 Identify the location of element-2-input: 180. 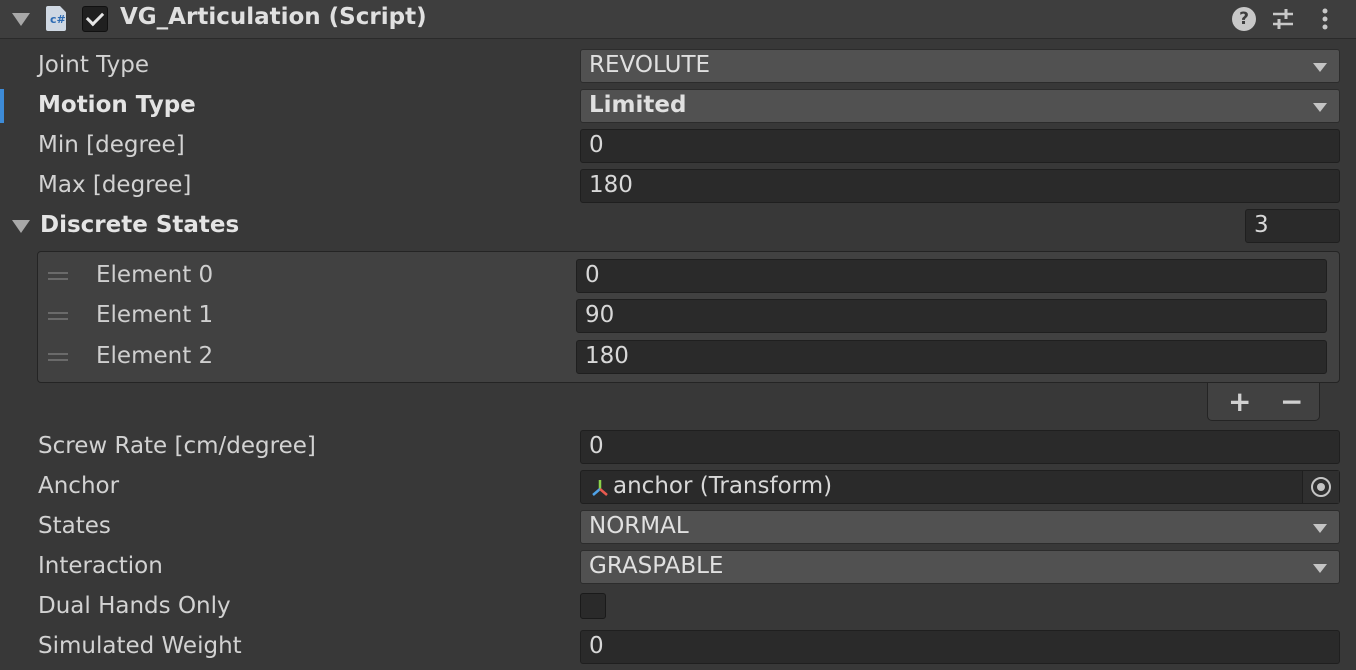
(951, 357).